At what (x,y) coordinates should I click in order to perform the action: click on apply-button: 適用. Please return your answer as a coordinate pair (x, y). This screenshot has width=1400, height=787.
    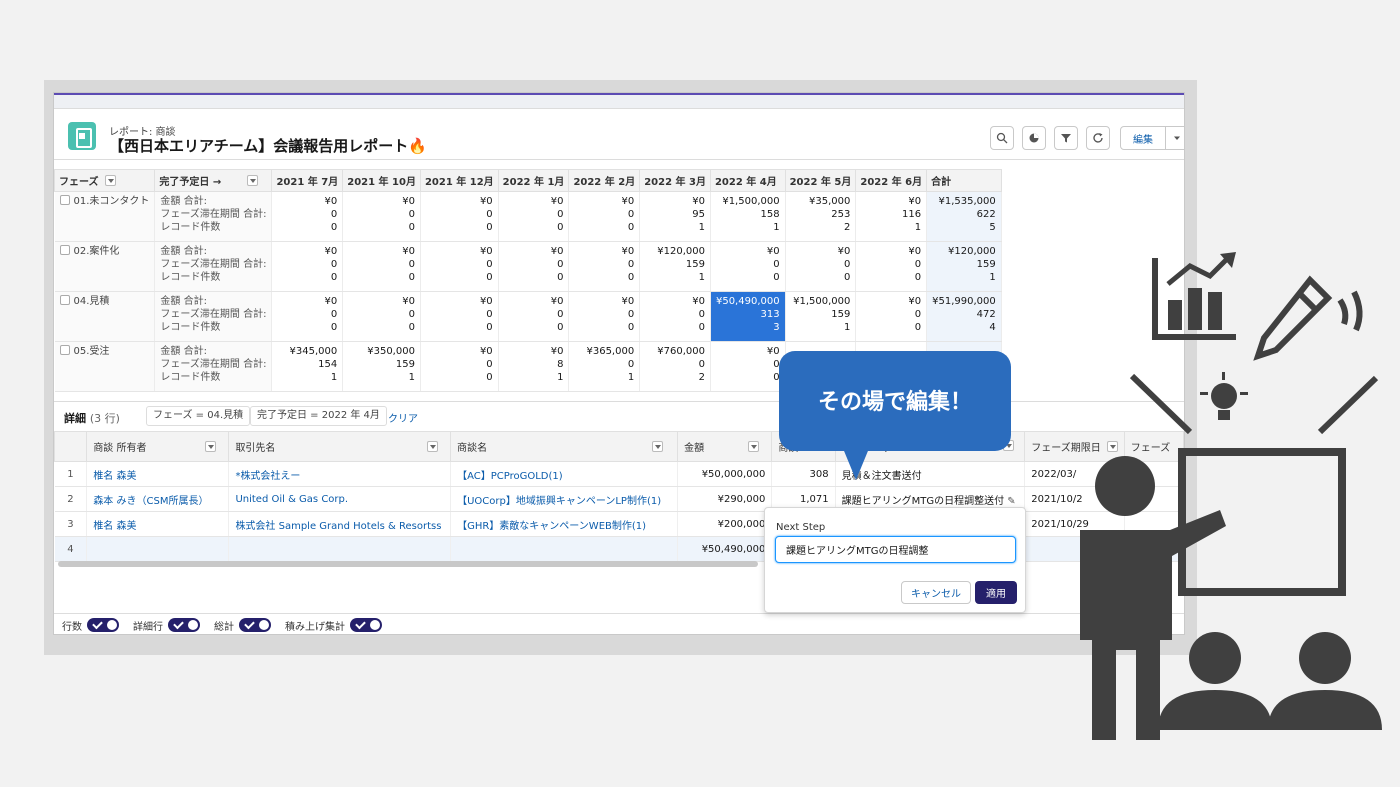
    Looking at the image, I should click on (996, 592).